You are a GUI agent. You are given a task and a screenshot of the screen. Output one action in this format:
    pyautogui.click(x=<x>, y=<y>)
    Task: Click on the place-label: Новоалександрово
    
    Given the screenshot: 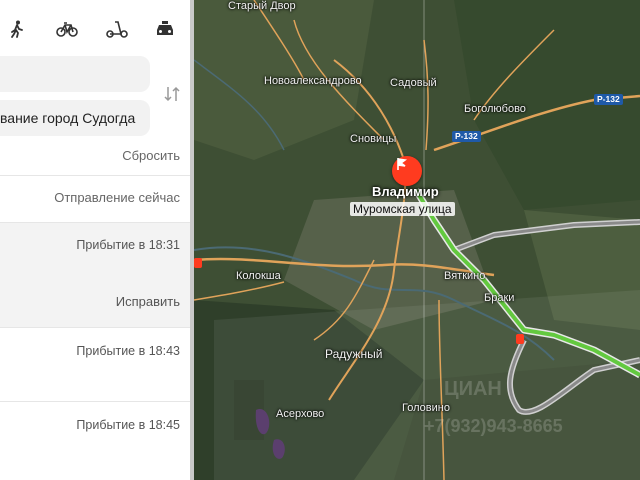 What is the action you would take?
    pyautogui.click(x=313, y=81)
    